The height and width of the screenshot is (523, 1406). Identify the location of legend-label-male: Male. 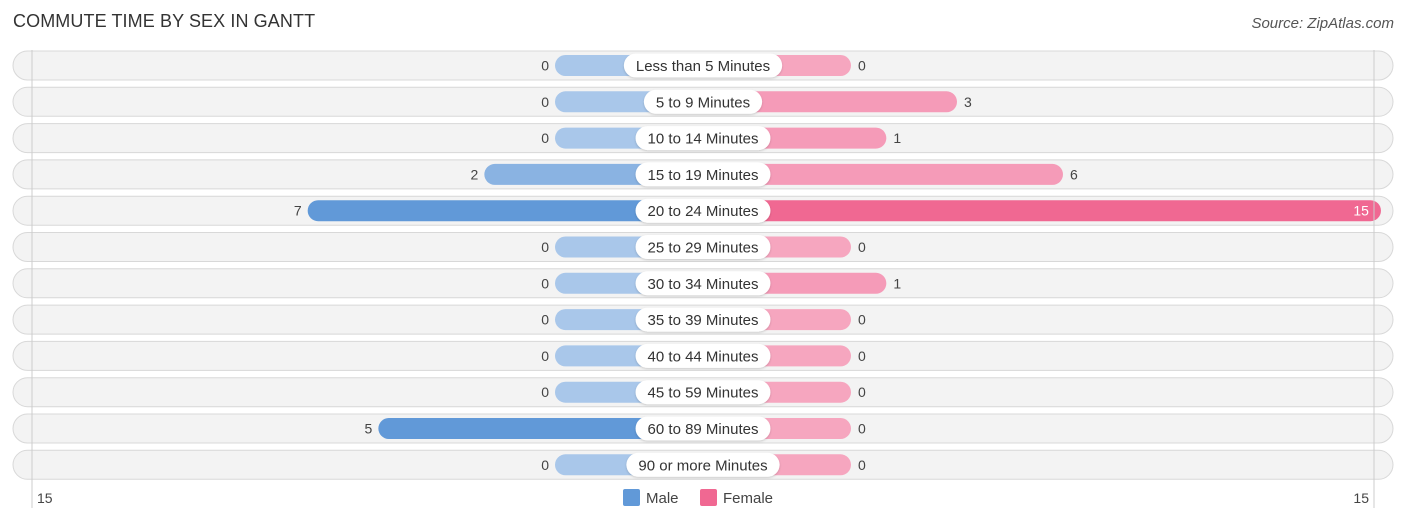
(662, 498).